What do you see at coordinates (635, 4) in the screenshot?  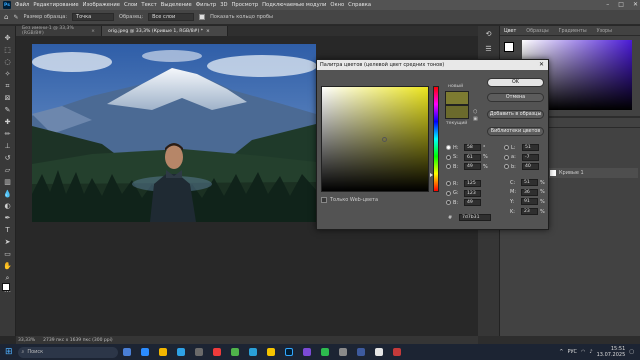 I see `close-icon: ✕` at bounding box center [635, 4].